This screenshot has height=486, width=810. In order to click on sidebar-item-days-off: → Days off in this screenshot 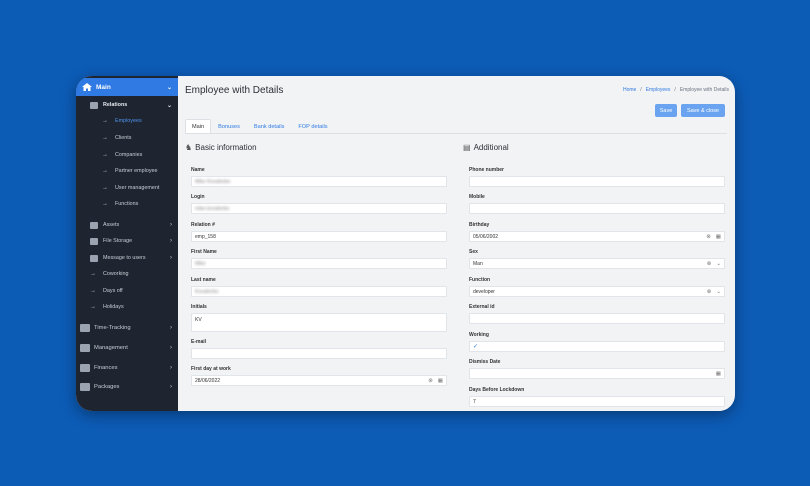, I will do `click(127, 291)`.